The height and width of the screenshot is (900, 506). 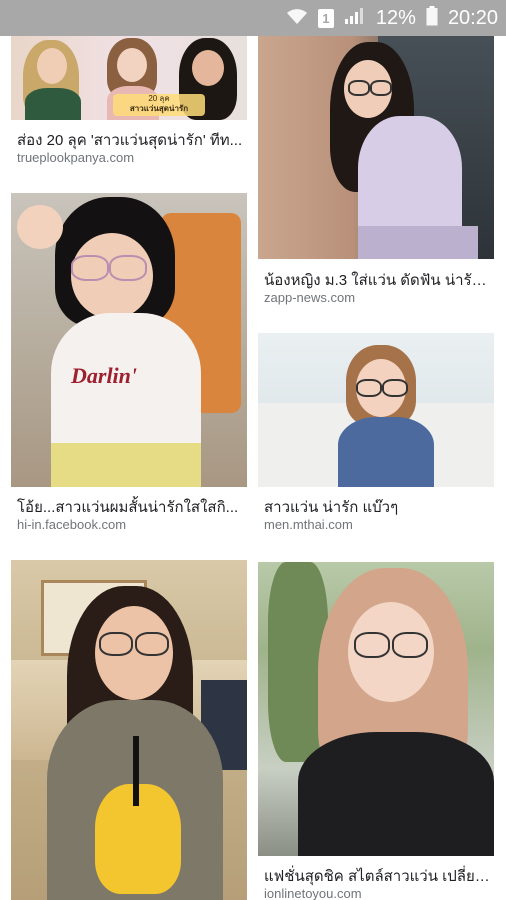 What do you see at coordinates (355, 18) in the screenshot?
I see `signal-icon` at bounding box center [355, 18].